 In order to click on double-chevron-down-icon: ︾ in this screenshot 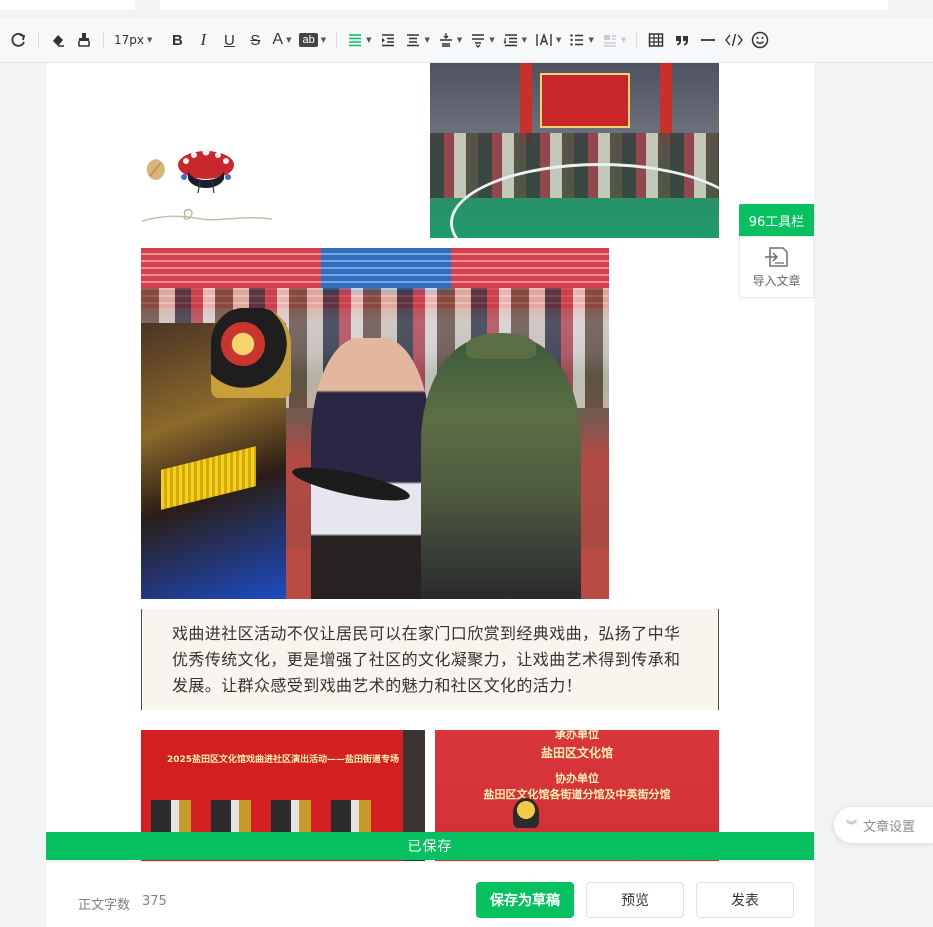, I will do `click(851, 825)`.